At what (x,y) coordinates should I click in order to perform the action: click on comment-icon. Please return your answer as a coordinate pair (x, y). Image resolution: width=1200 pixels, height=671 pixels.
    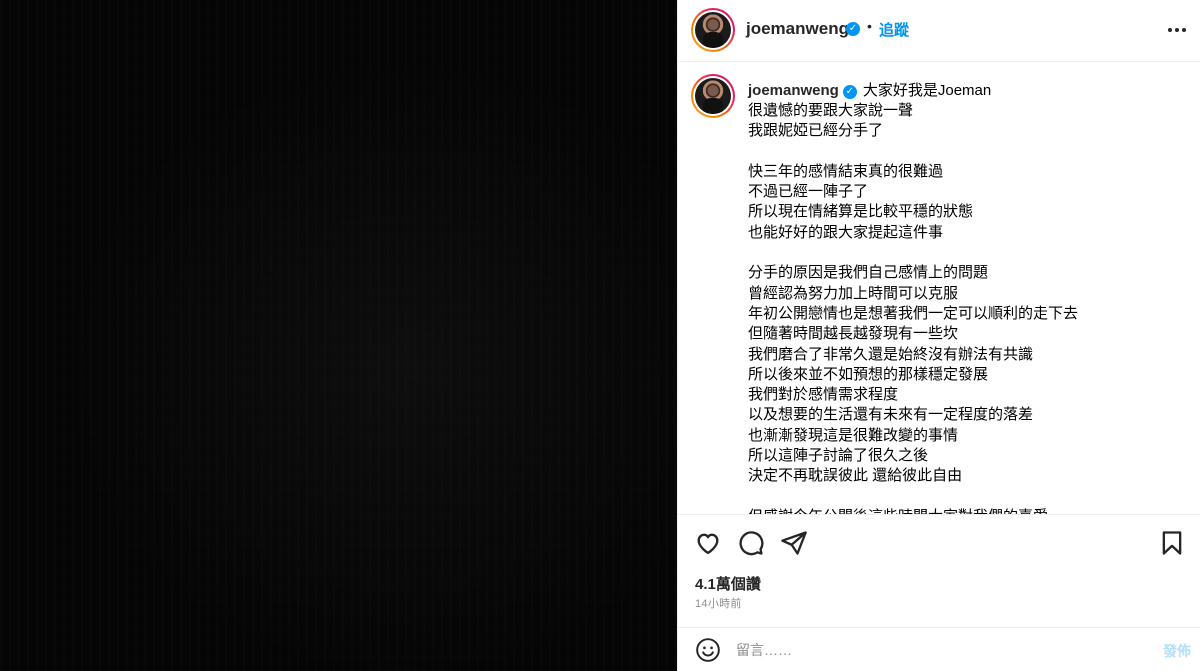
    Looking at the image, I should click on (751, 543).